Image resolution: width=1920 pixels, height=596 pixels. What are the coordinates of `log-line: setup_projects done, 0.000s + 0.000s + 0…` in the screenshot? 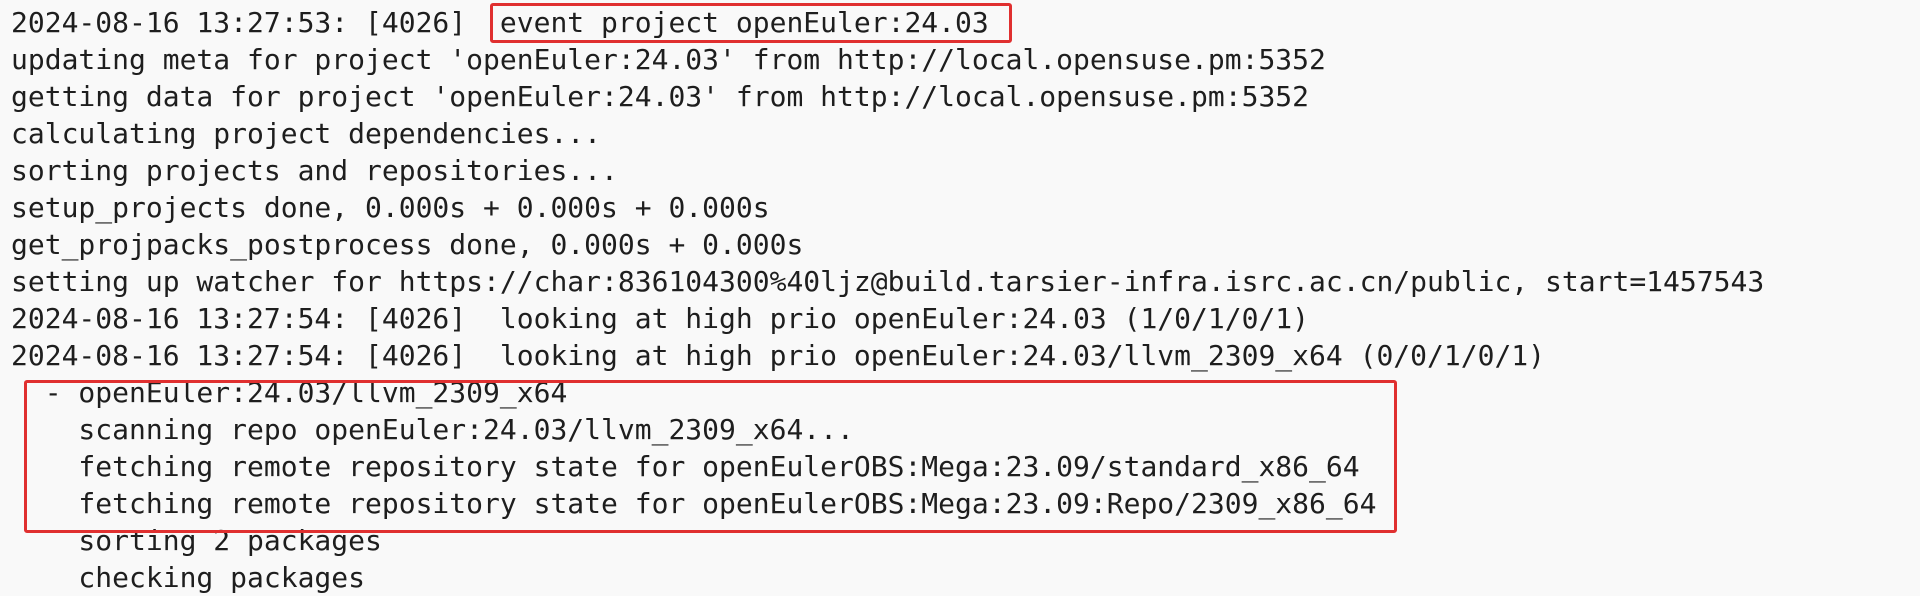 It's located at (390, 207).